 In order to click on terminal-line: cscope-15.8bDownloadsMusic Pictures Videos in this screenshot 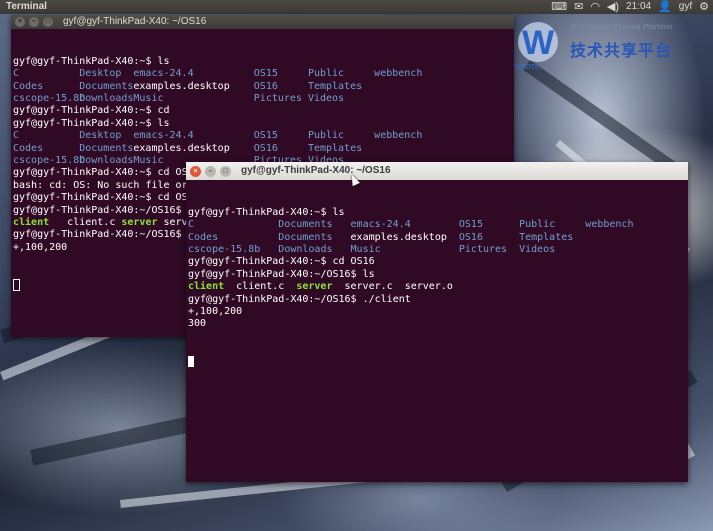, I will do `click(263, 99)`.